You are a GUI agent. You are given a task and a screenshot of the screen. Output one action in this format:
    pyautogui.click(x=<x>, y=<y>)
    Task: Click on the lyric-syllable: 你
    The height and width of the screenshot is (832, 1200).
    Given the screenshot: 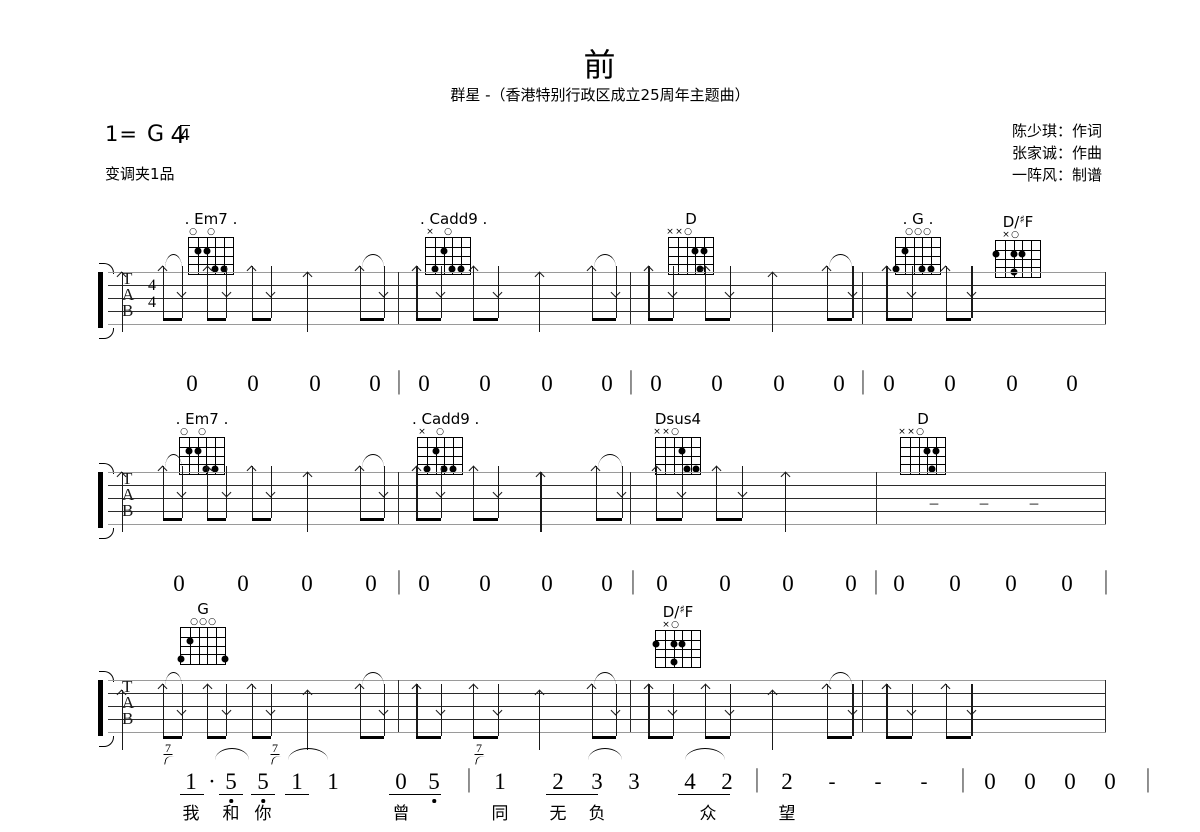 What is the action you would take?
    pyautogui.click(x=263, y=814)
    